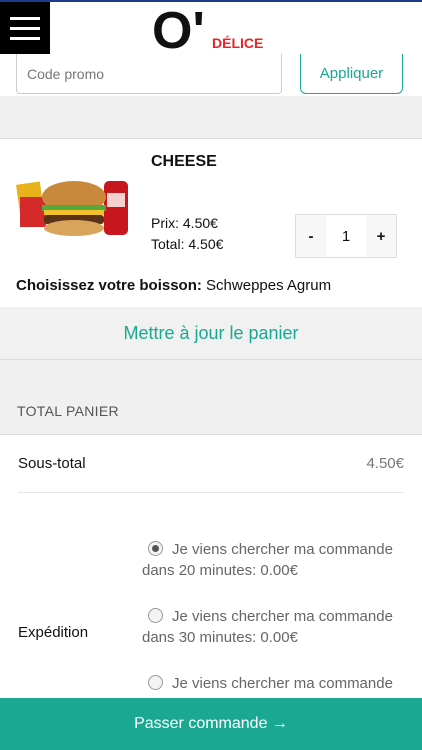 The height and width of the screenshot is (750, 422). What do you see at coordinates (385, 463) in the screenshot?
I see `subtotal-value: 4.50€` at bounding box center [385, 463].